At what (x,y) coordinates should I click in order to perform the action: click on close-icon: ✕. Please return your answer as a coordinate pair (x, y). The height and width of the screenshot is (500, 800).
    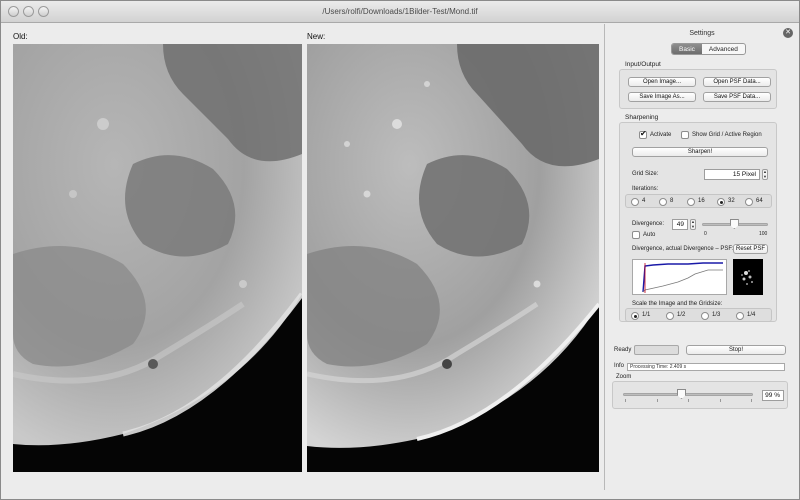
    Looking at the image, I should click on (788, 33).